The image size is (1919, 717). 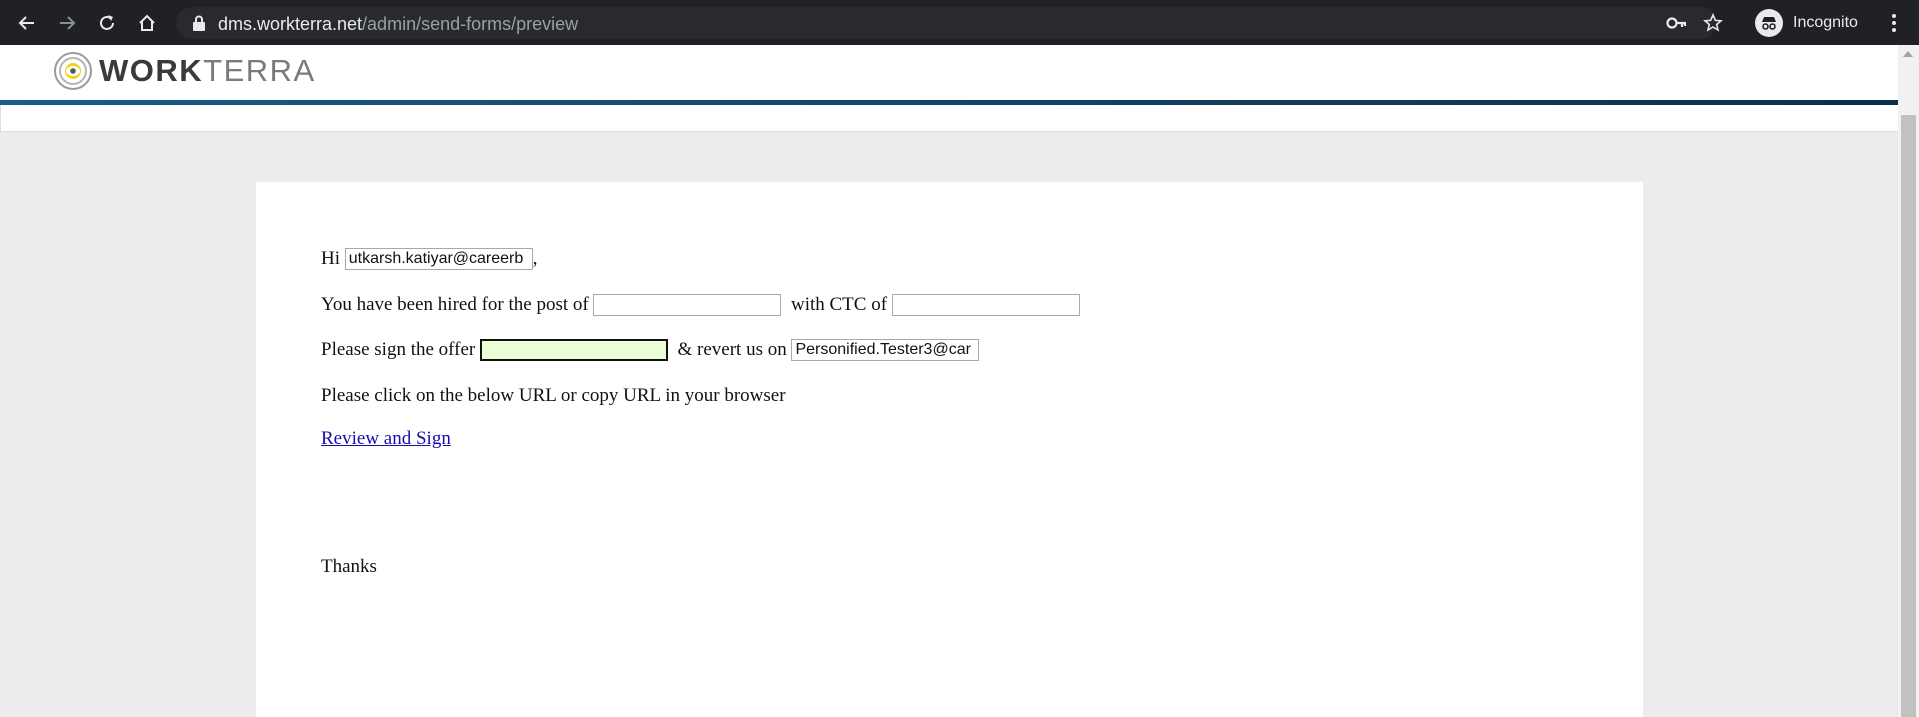 What do you see at coordinates (73, 71) in the screenshot?
I see `target-logo-icon` at bounding box center [73, 71].